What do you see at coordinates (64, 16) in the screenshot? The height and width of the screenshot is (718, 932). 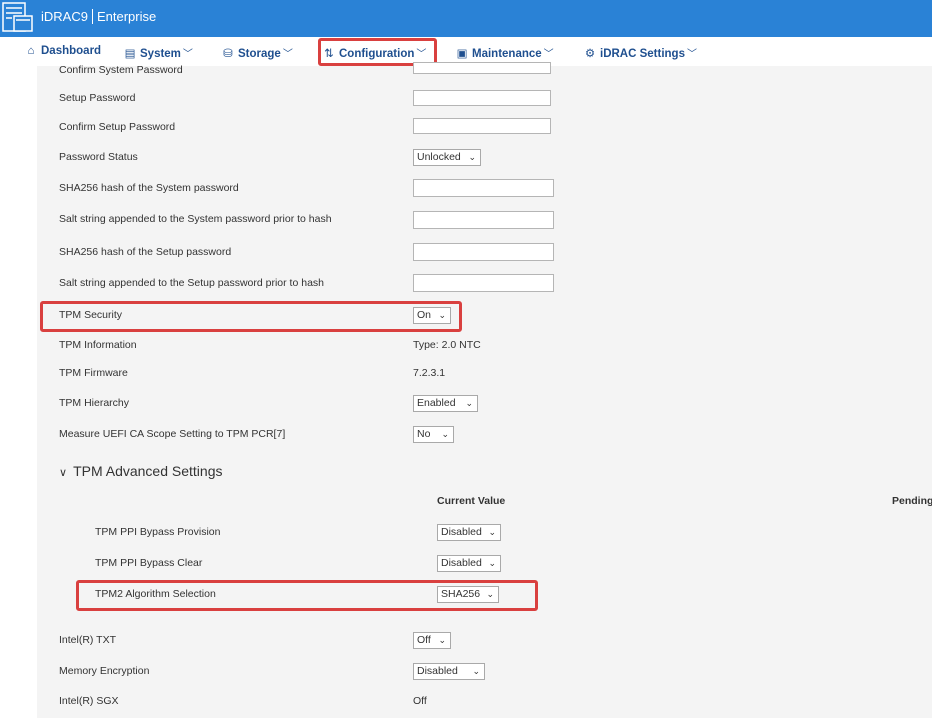 I see `product-name: iDRAC9` at bounding box center [64, 16].